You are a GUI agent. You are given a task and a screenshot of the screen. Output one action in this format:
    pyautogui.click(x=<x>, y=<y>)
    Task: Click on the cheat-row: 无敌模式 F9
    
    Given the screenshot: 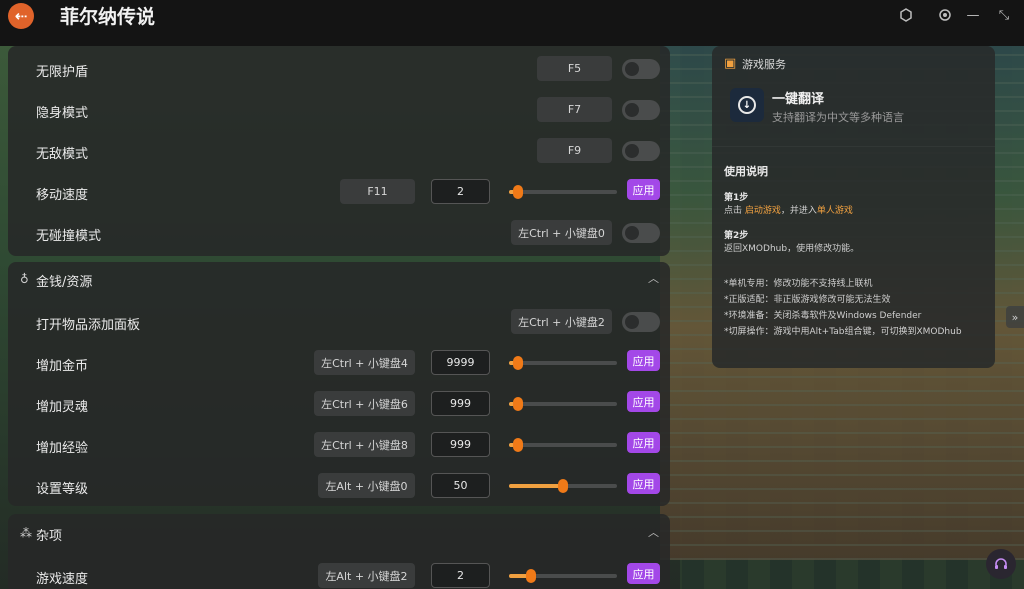 What is the action you would take?
    pyautogui.click(x=339, y=152)
    